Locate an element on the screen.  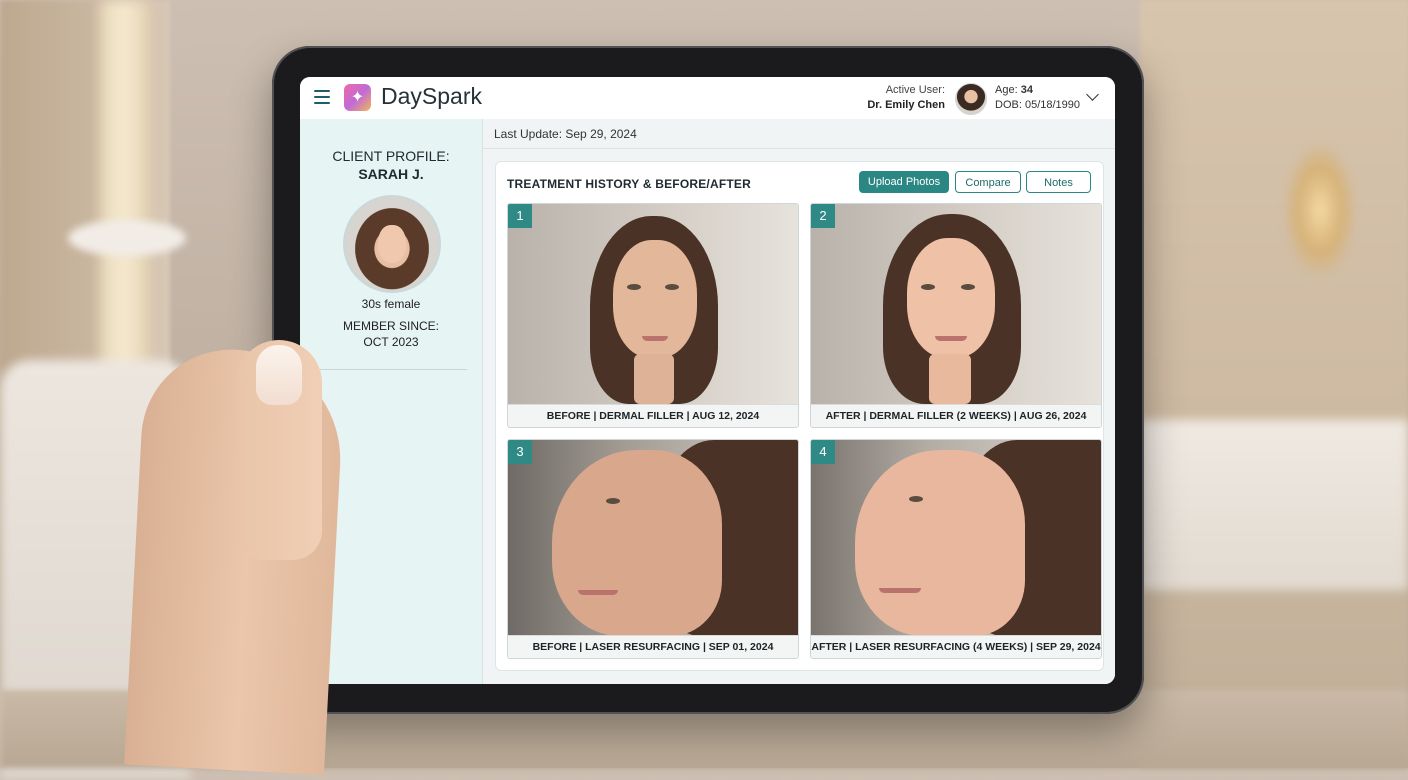
upload-photos-button: Upload Photos is located at coordinates (904, 182).